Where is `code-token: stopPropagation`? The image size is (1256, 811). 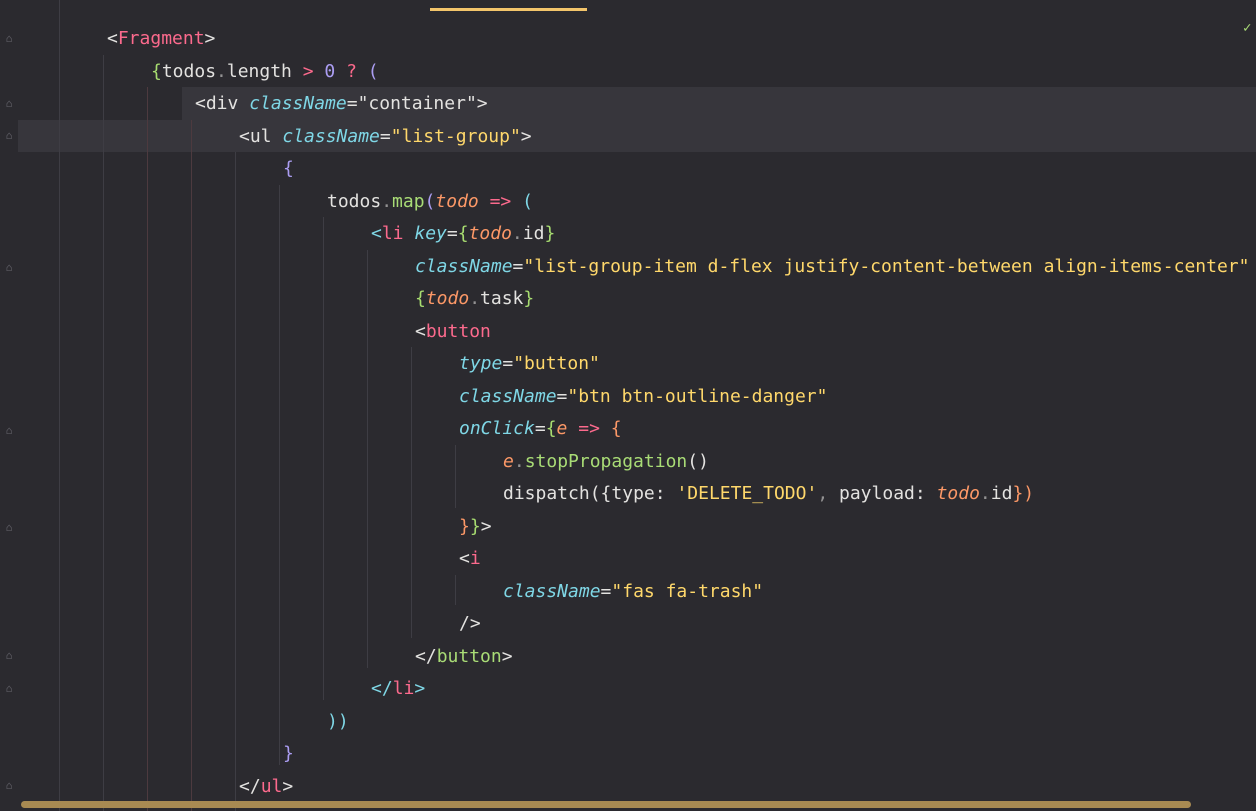 code-token: stopPropagation is located at coordinates (606, 461).